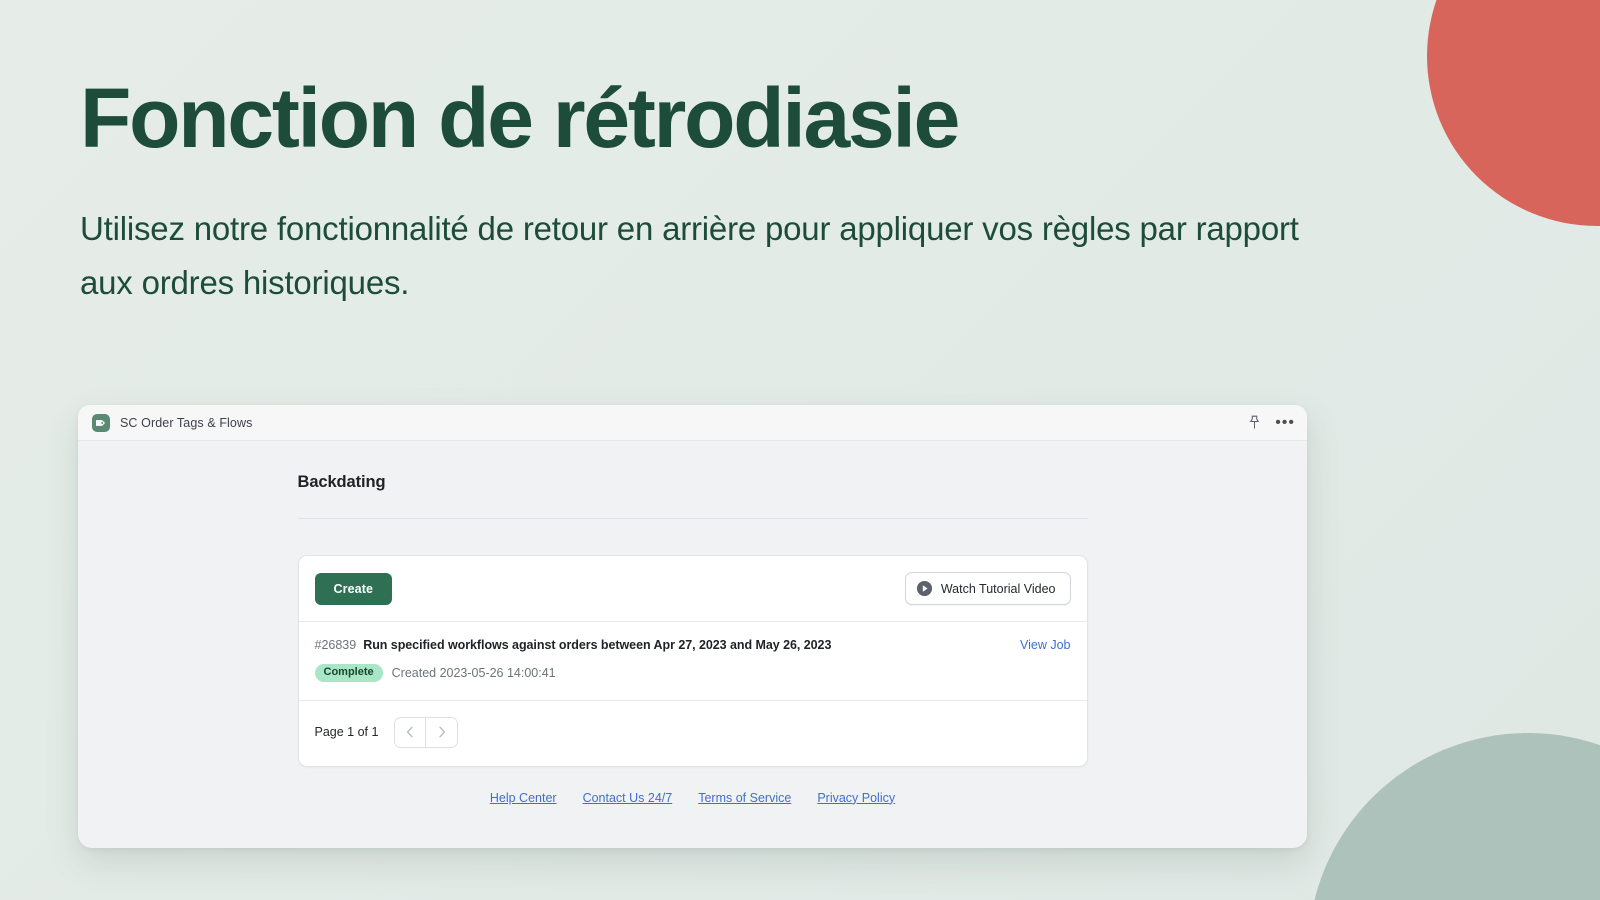 This screenshot has width=1600, height=900. Describe the element at coordinates (473, 672) in the screenshot. I see `job-created-timestamp: Created 2023-05-26 14:00:41` at that location.